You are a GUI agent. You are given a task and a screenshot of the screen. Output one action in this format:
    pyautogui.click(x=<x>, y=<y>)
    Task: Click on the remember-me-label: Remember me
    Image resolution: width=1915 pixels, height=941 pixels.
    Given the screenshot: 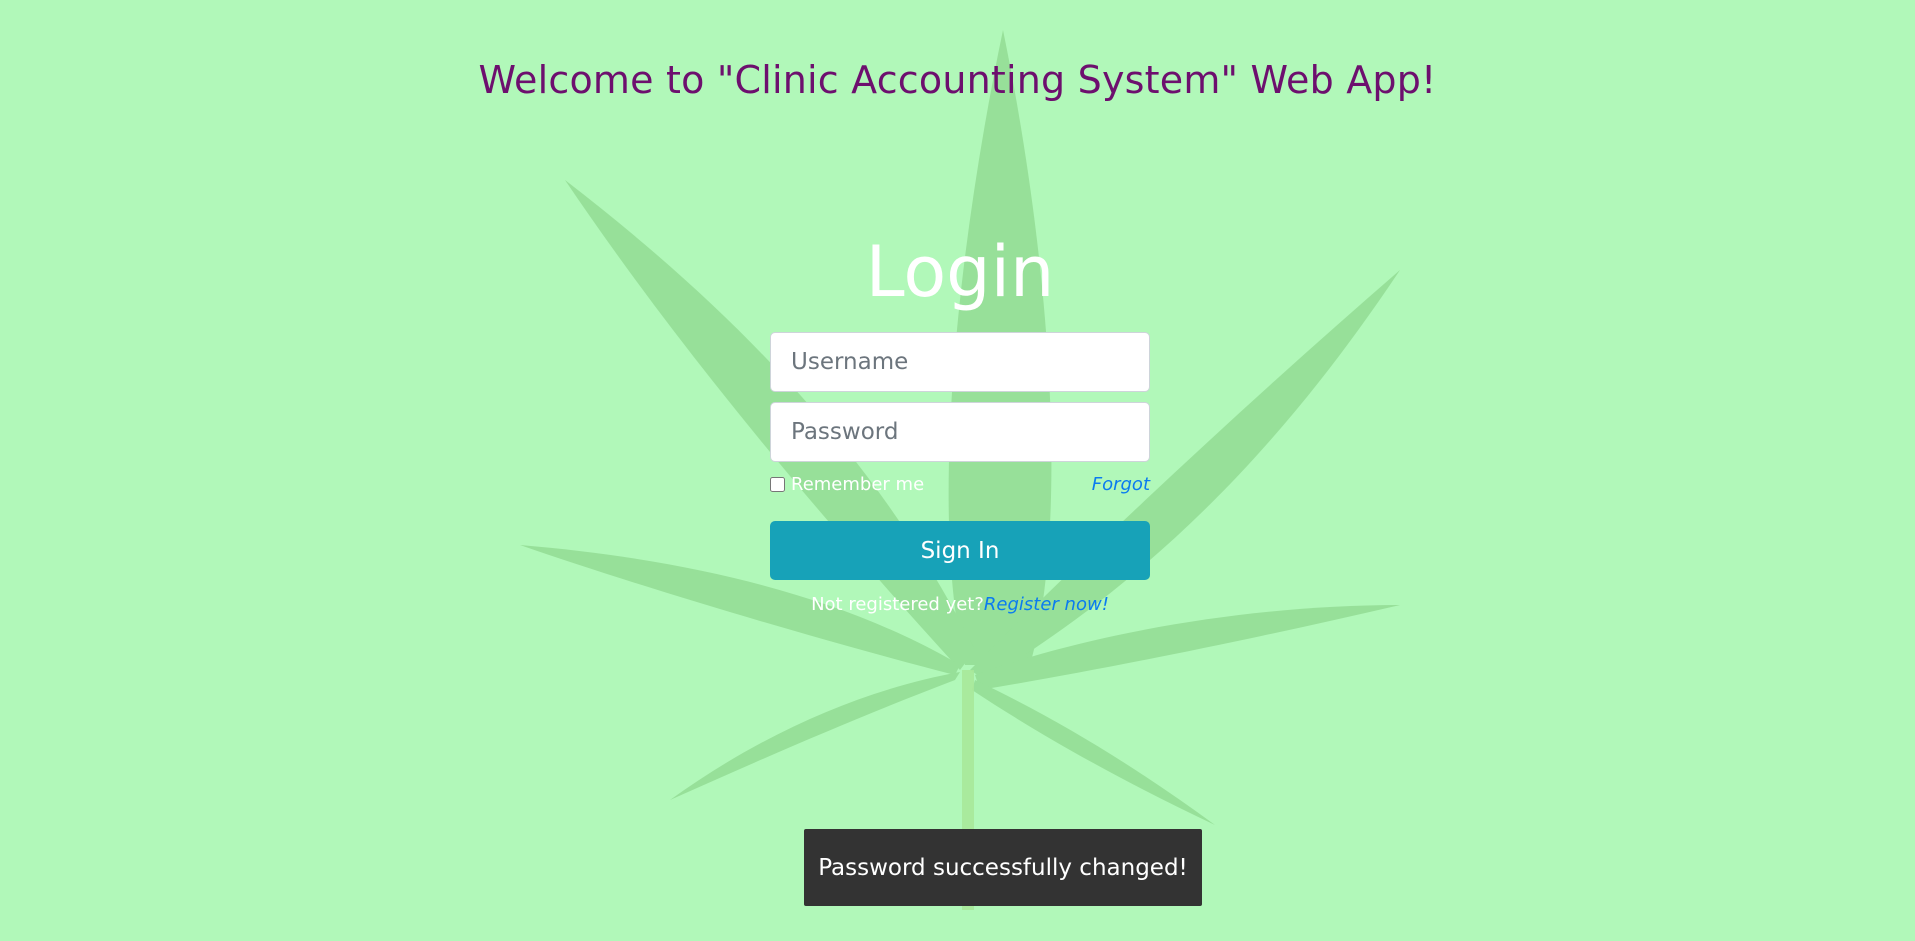 What is the action you would take?
    pyautogui.click(x=857, y=484)
    